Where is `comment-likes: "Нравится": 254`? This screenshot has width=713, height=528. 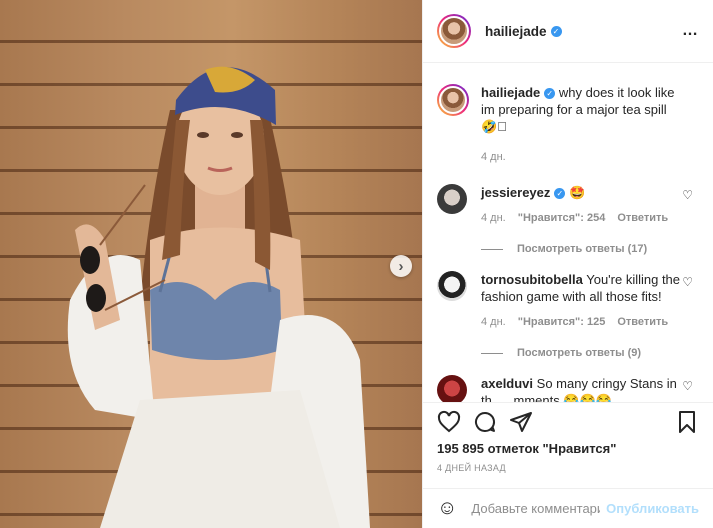
comment-likes: "Нравится": 254 is located at coordinates (562, 218).